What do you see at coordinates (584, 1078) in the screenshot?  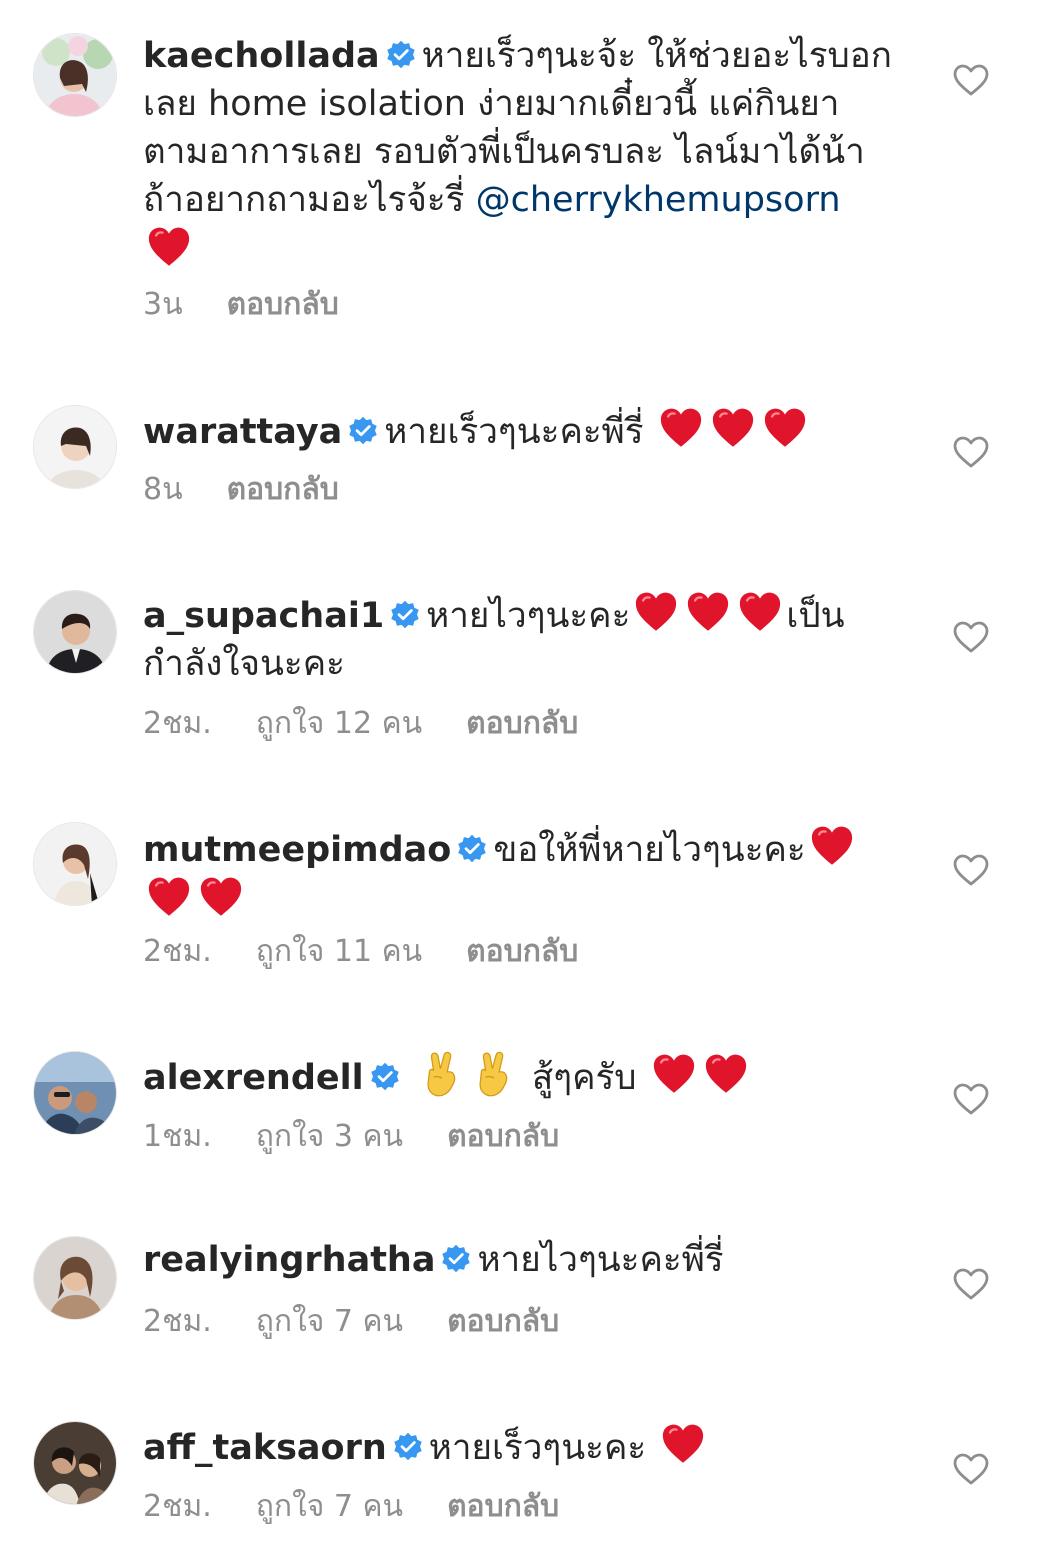 I see `comment-text: สู้ๆครับ` at bounding box center [584, 1078].